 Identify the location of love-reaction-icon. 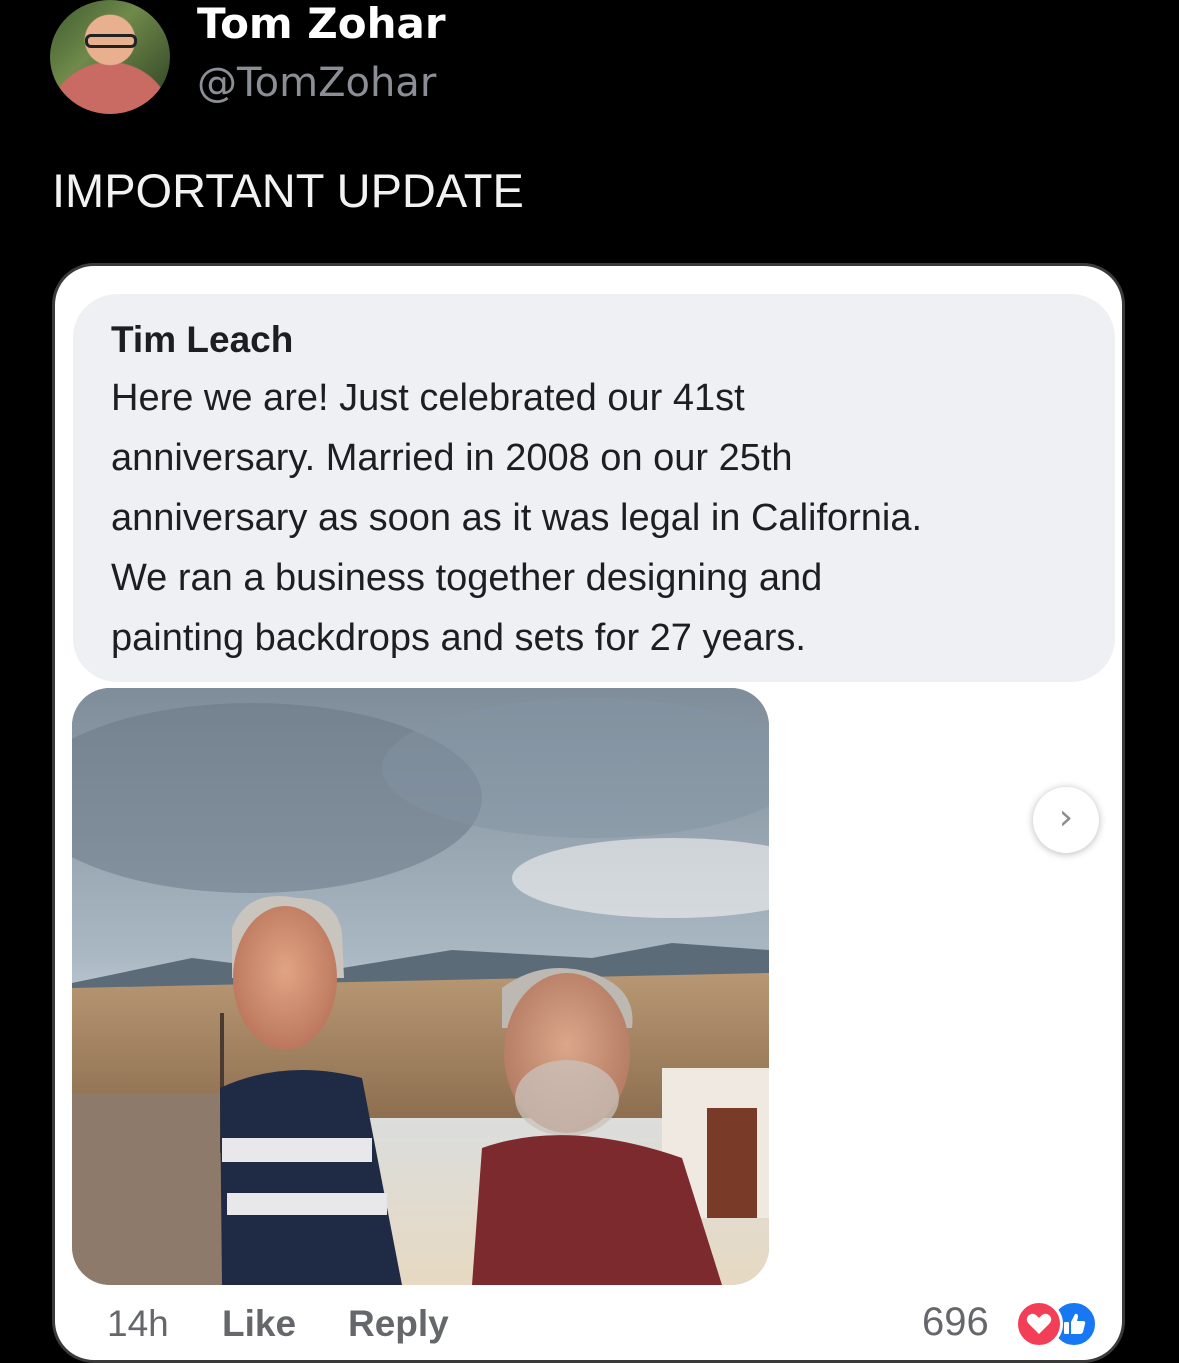
(1039, 1324).